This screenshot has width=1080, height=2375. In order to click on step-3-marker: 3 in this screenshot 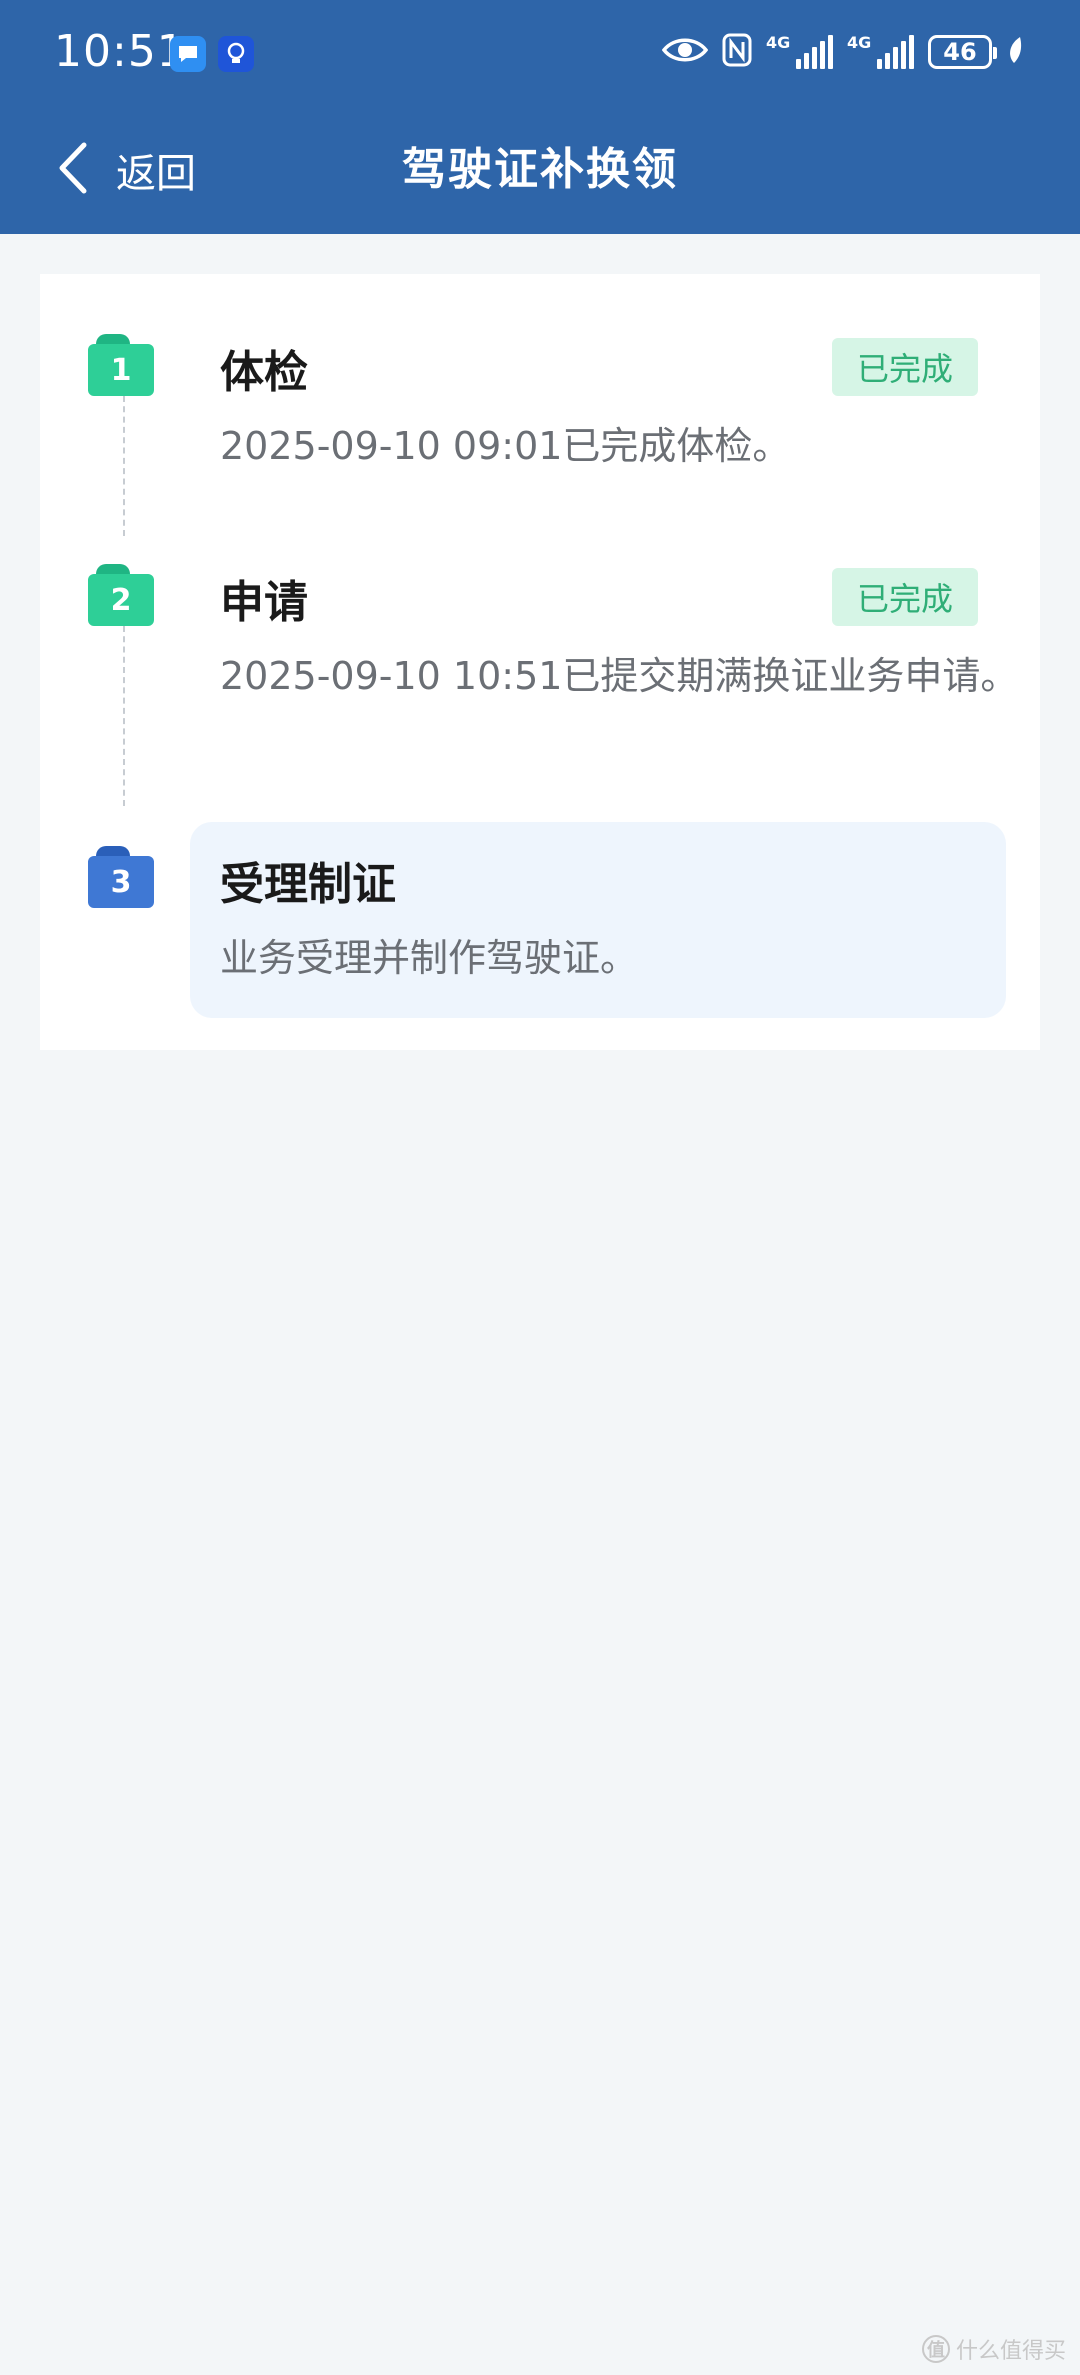, I will do `click(121, 877)`.